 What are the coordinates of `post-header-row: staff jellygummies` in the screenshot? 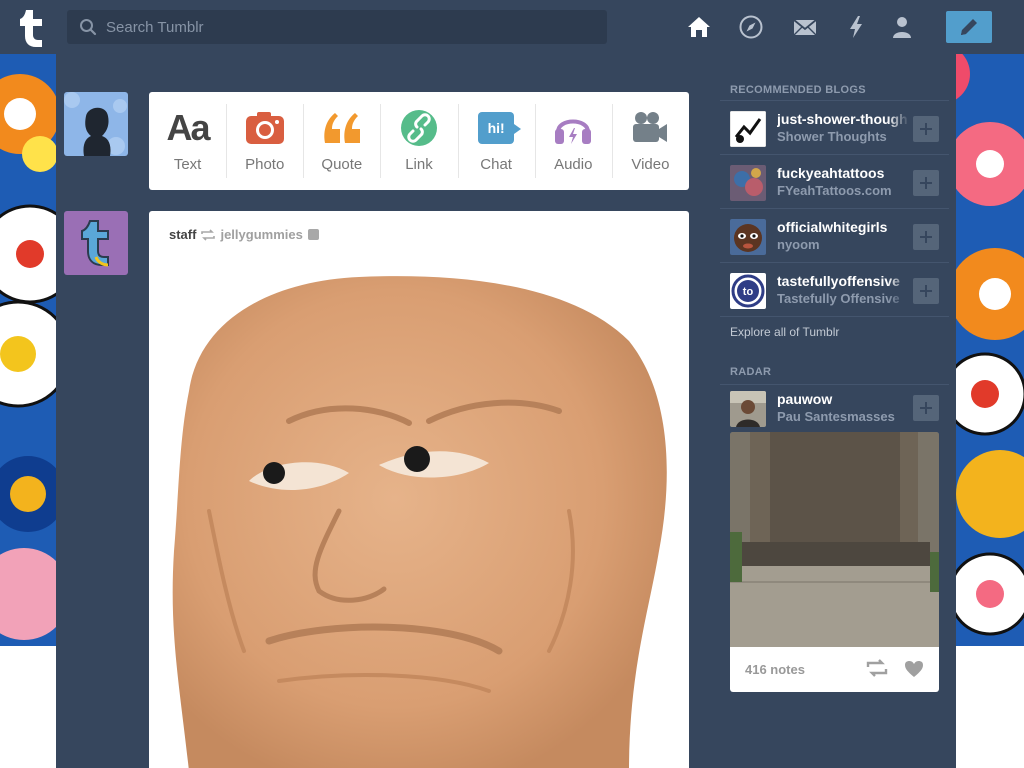 It's located at (244, 234).